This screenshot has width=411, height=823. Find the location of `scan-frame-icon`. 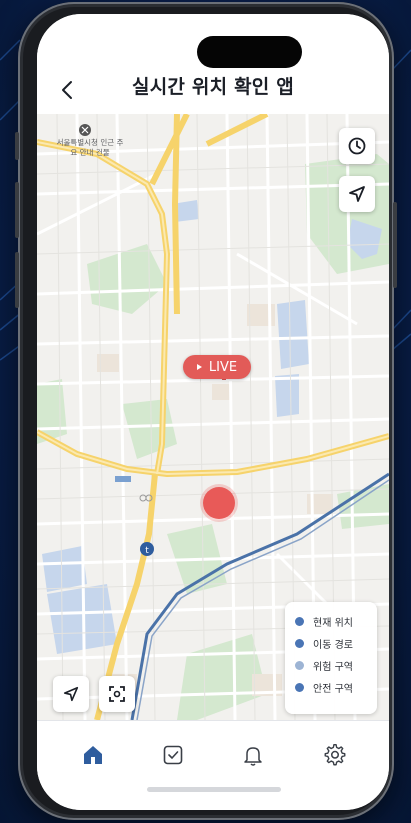

scan-frame-icon is located at coordinates (117, 694).